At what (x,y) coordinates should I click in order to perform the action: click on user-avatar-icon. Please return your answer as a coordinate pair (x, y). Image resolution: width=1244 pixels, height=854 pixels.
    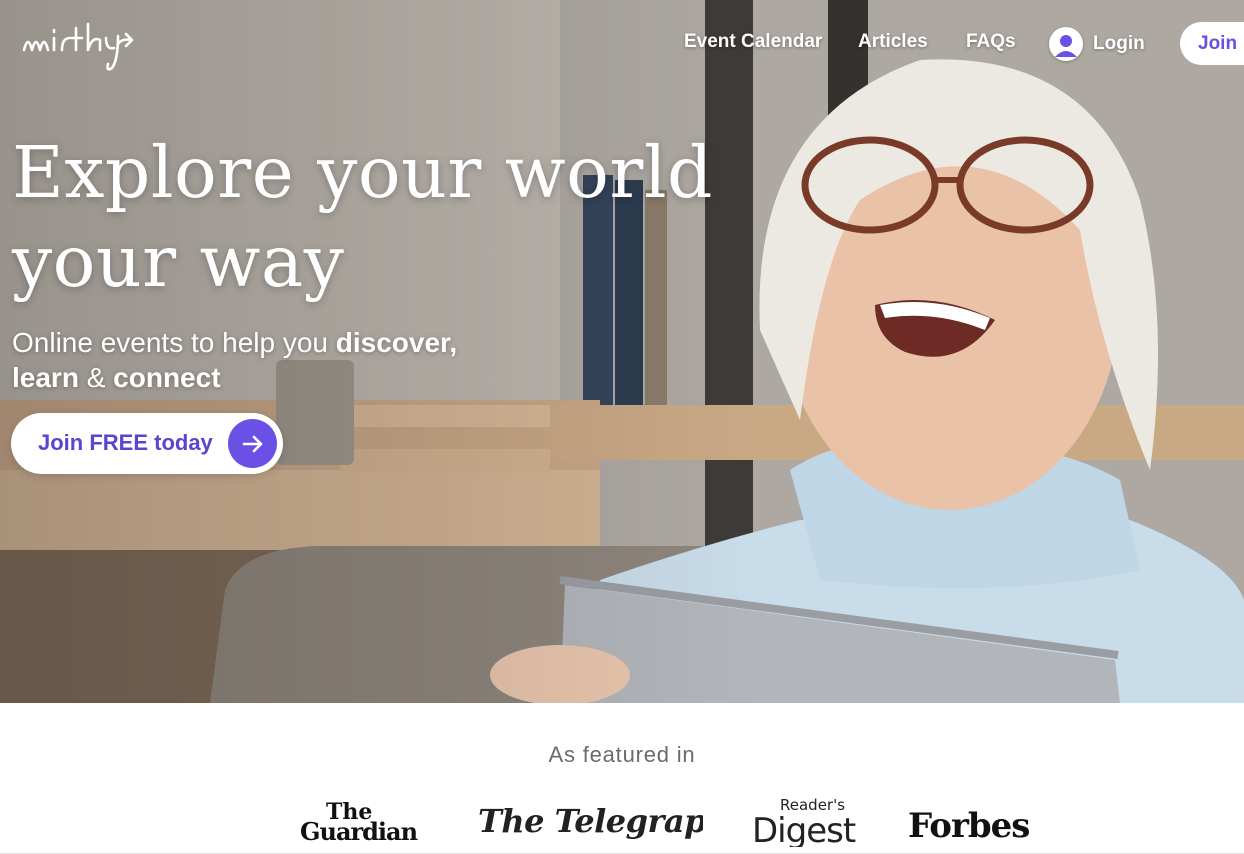
    Looking at the image, I should click on (1066, 44).